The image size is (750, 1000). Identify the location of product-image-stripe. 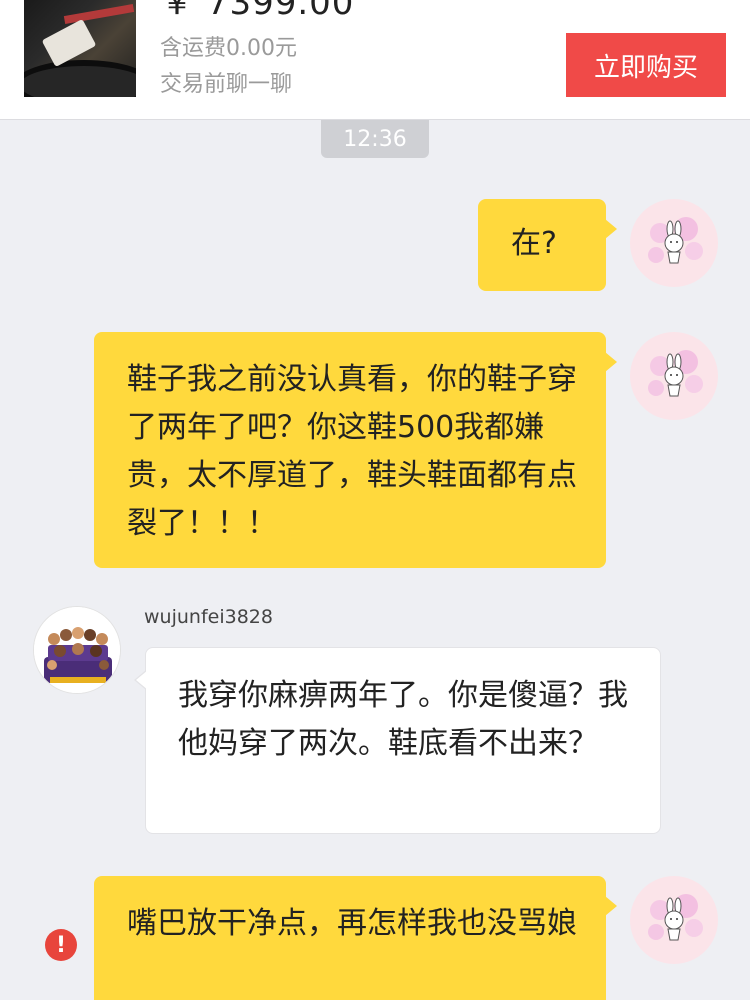
(99, 14).